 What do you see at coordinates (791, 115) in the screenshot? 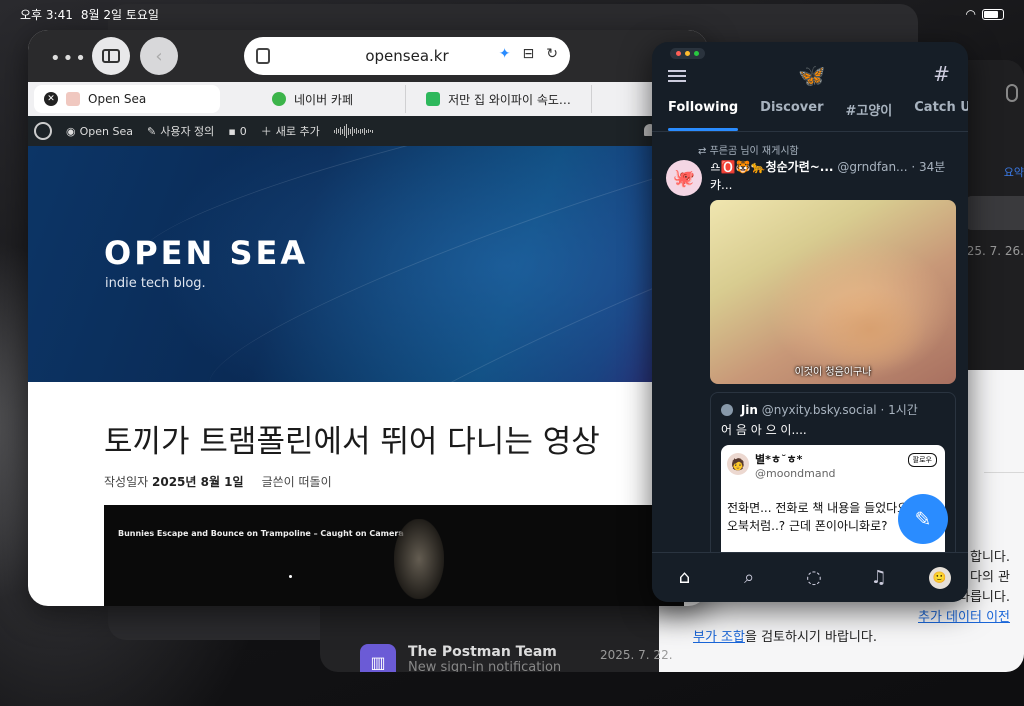
I see `tab-discover: Discover` at bounding box center [791, 115].